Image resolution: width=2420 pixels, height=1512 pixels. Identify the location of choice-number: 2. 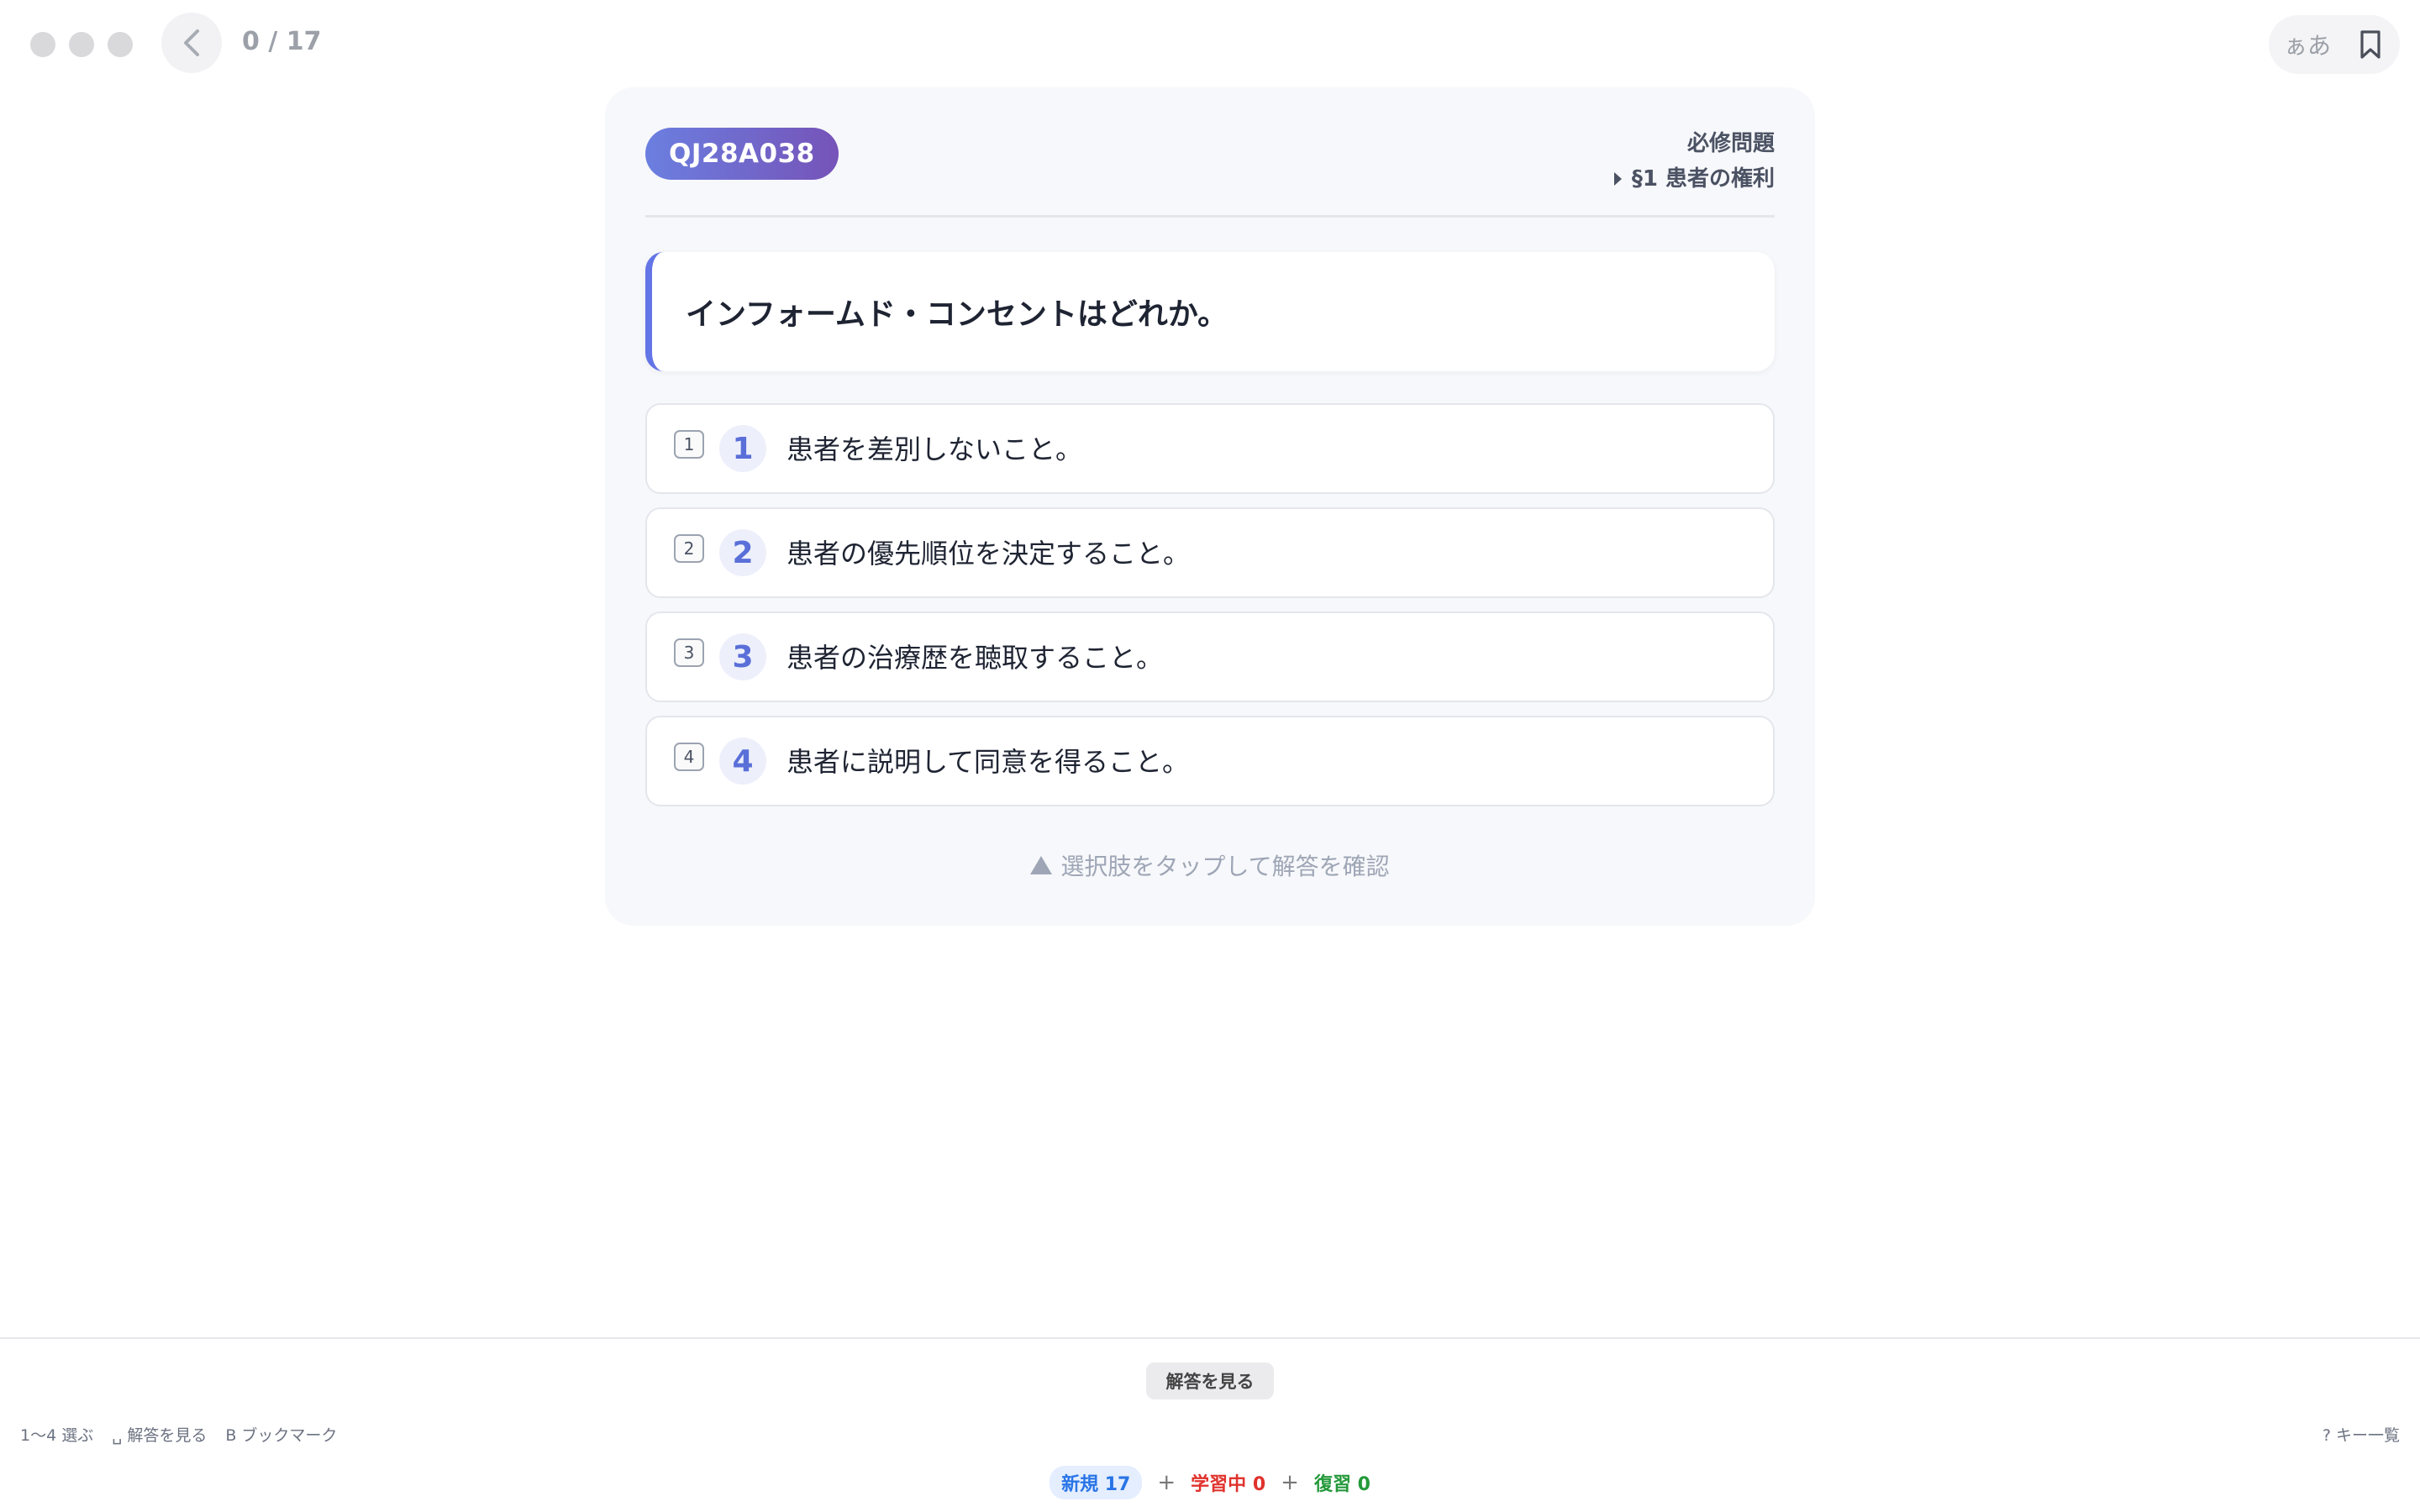
(742, 552).